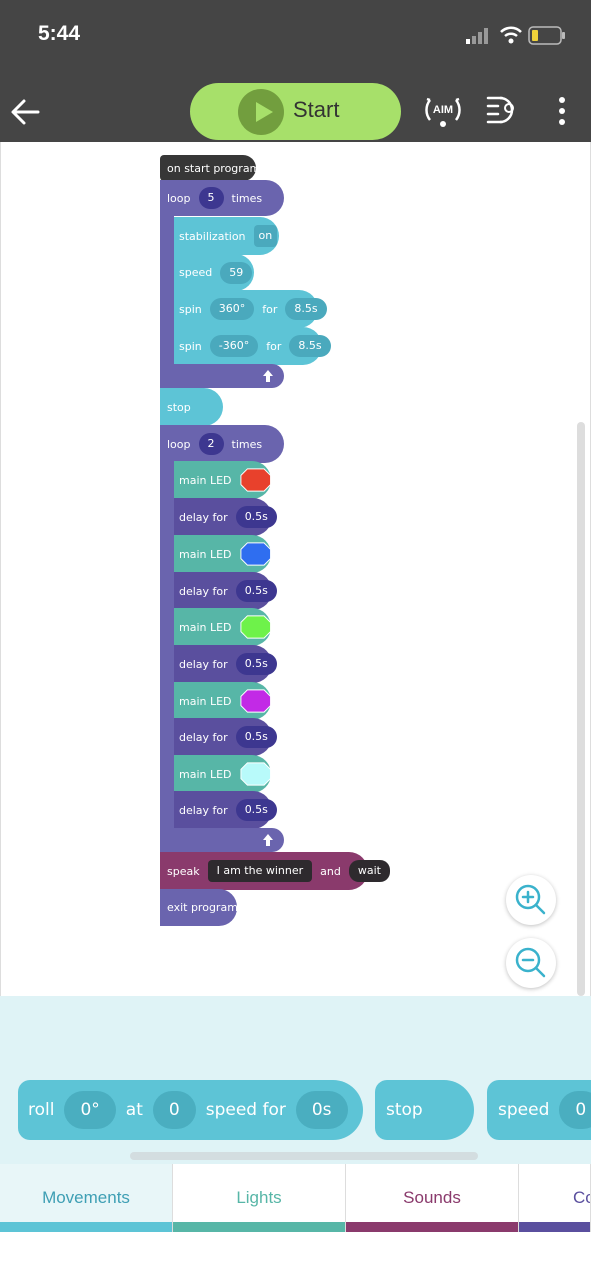  Describe the element at coordinates (295, 1256) in the screenshot. I see `home-area` at that location.